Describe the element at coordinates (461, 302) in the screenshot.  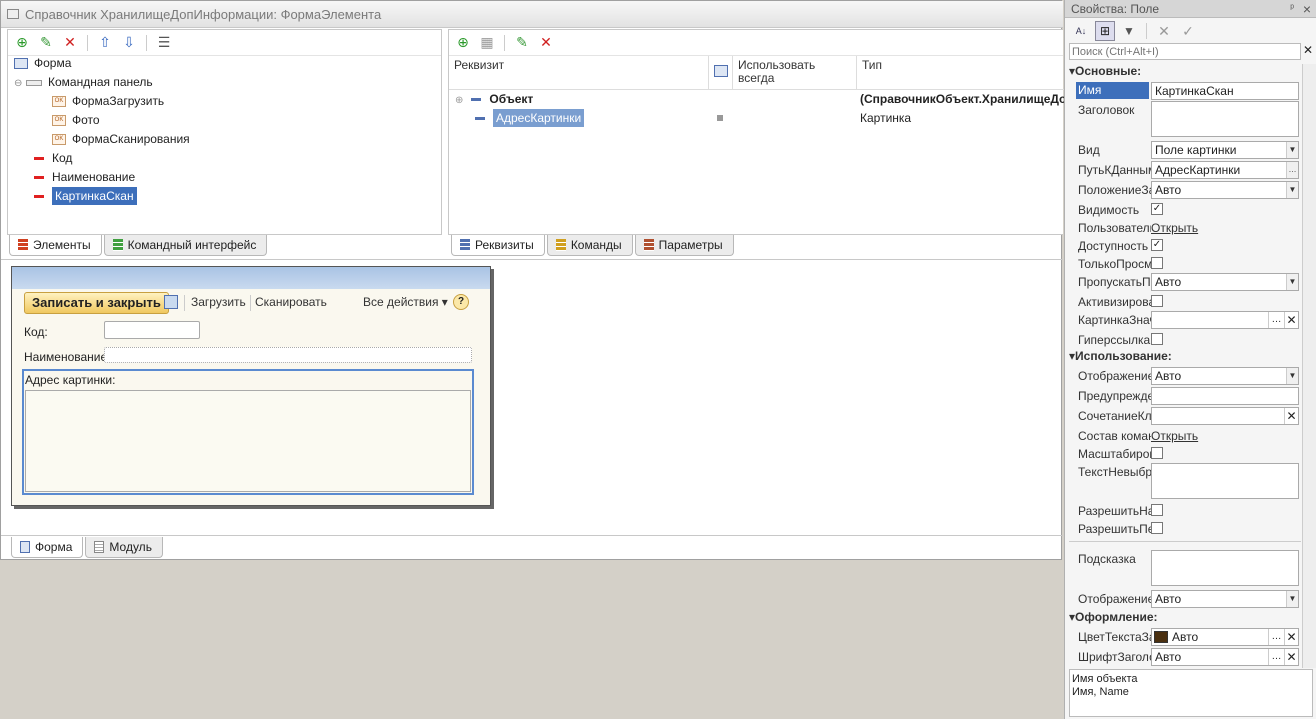
I see `help-icon: ?` at that location.